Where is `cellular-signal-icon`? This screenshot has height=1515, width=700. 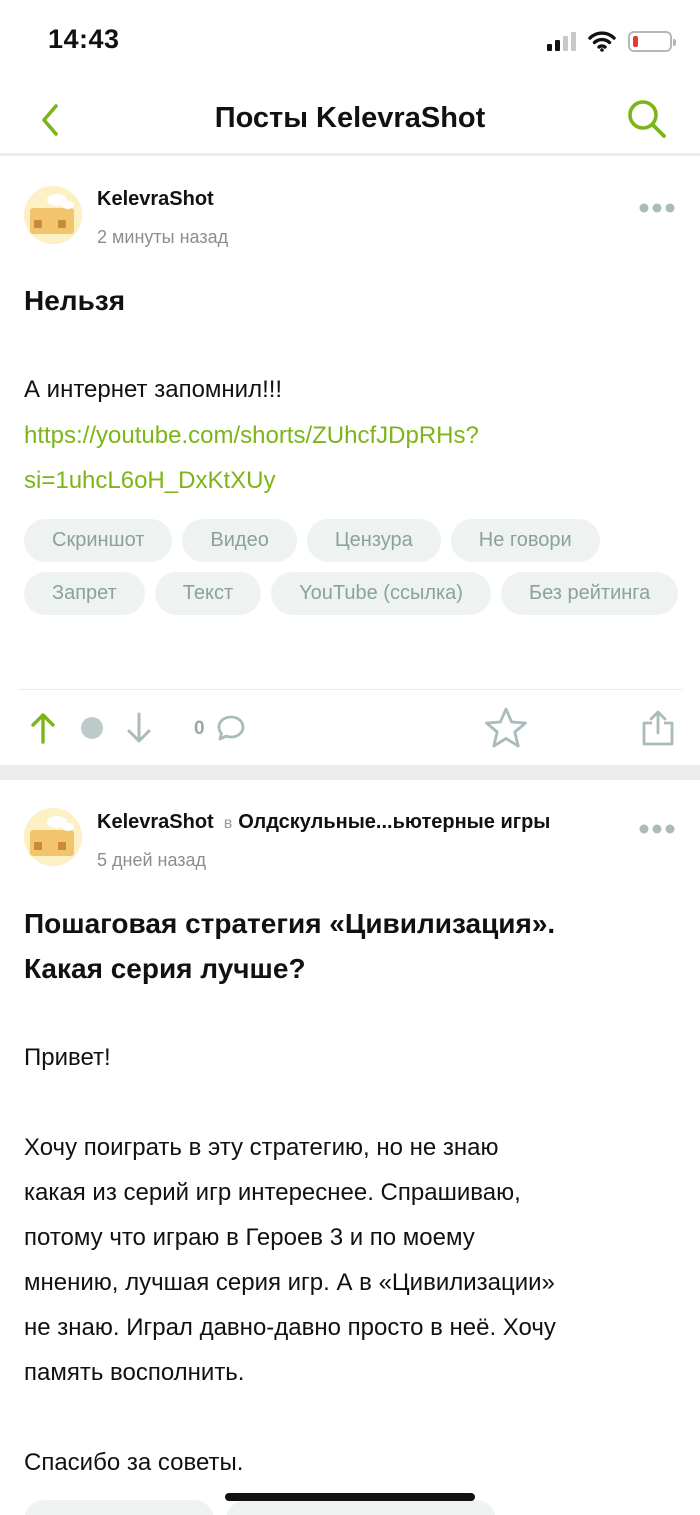 cellular-signal-icon is located at coordinates (561, 41).